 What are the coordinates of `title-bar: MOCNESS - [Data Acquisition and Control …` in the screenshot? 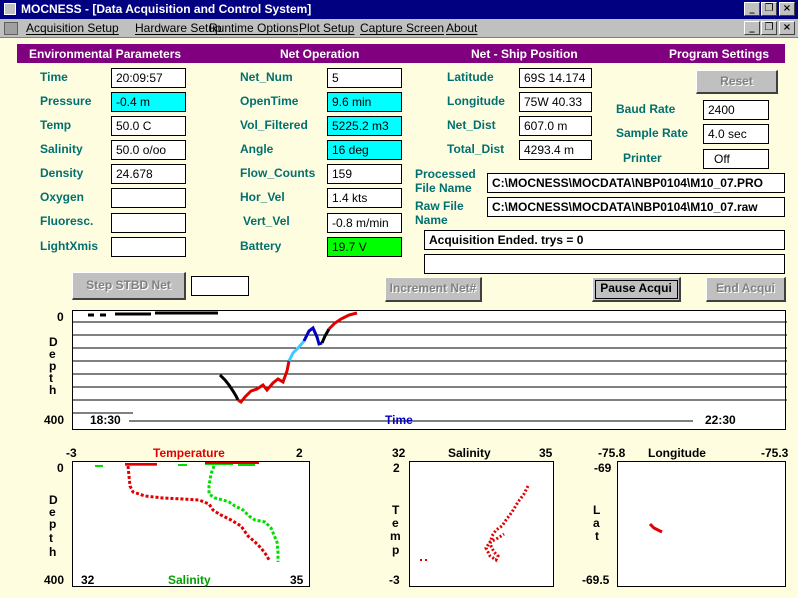 It's located at (399, 9).